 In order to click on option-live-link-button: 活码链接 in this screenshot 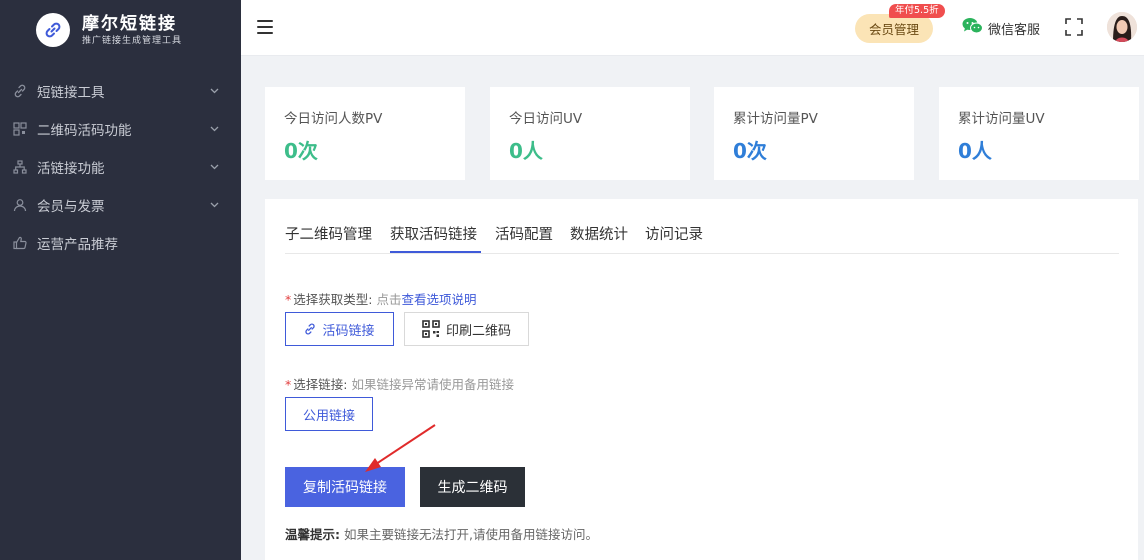, I will do `click(339, 329)`.